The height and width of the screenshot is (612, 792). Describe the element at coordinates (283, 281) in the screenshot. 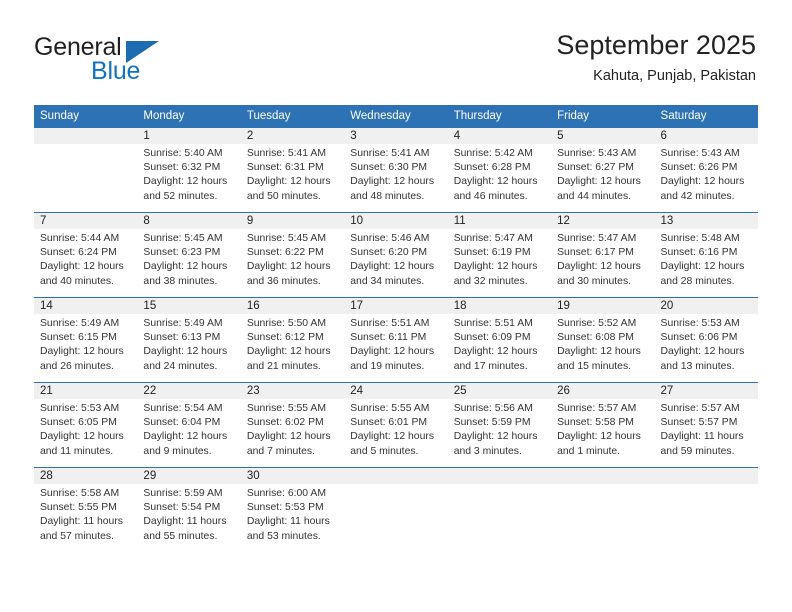

I see `day-detail-line: and 36 minutes.` at that location.